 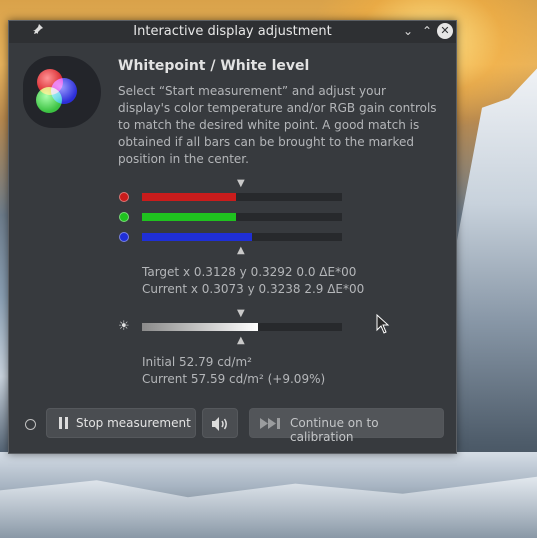 What do you see at coordinates (253, 289) in the screenshot?
I see `whitepoint-current: Current x 0.3073 y 0.3238 2.9 ΔE*00` at bounding box center [253, 289].